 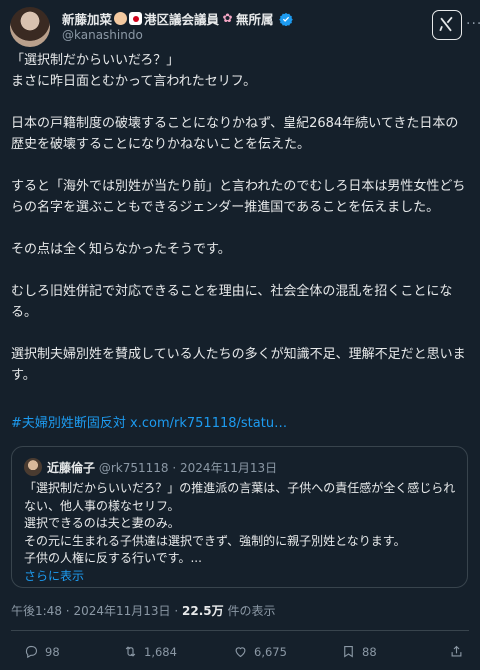 I want to click on quote-handle: @rk751118, so click(x=134, y=468).